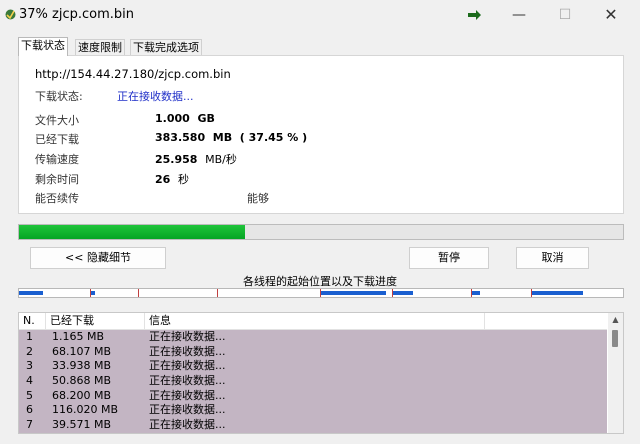 The image size is (640, 444). What do you see at coordinates (43, 46) in the screenshot?
I see `tab-download-status: 下载状态` at bounding box center [43, 46].